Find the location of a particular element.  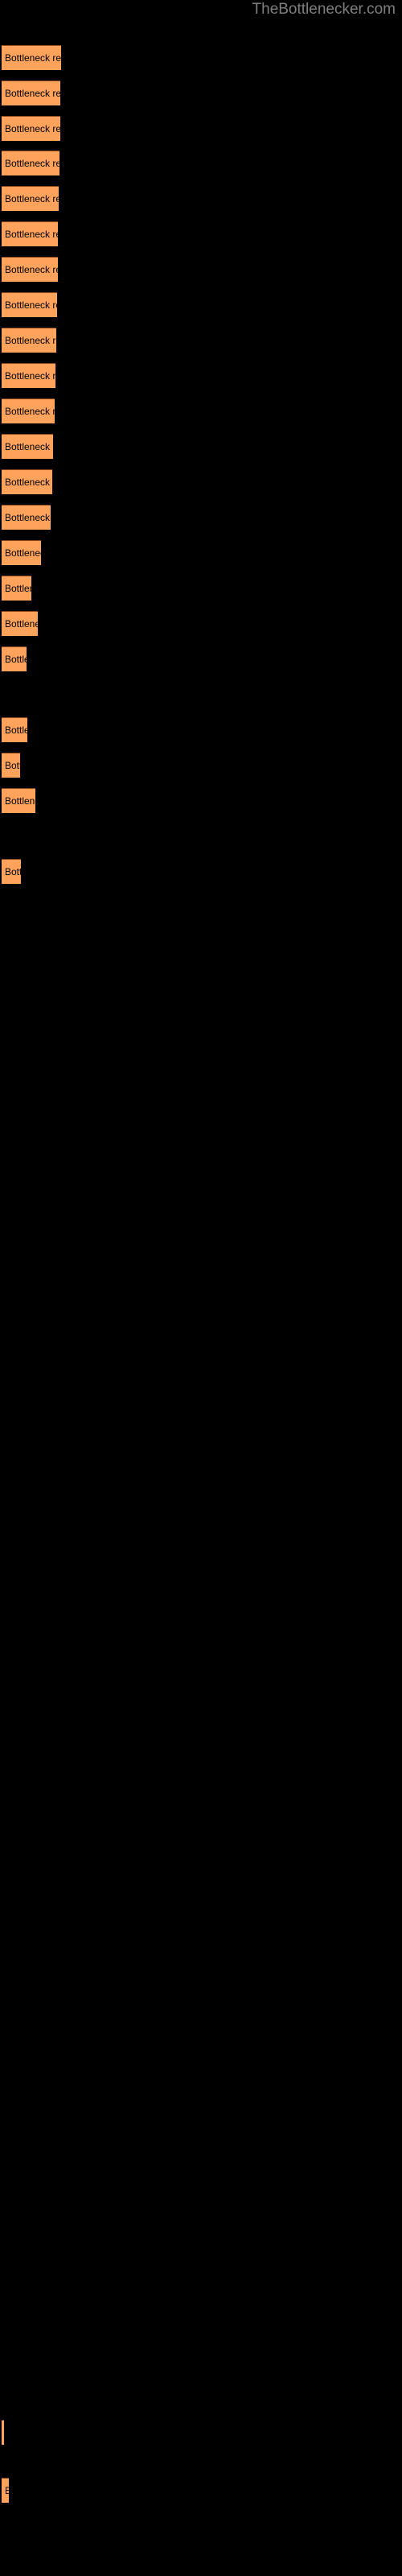

bar-4: Bottleneck result is located at coordinates (30, 163).